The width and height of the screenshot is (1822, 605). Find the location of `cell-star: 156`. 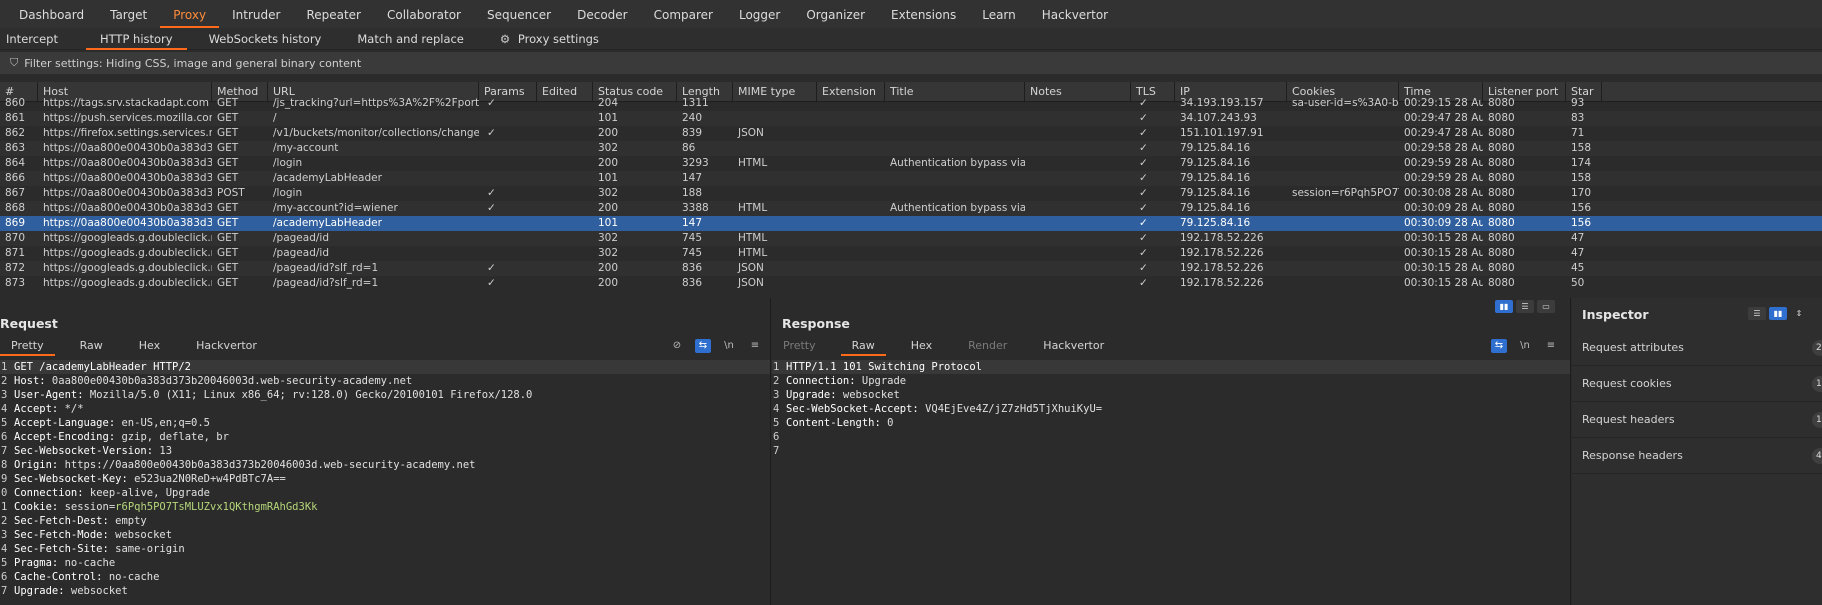

cell-star: 156 is located at coordinates (1581, 223).